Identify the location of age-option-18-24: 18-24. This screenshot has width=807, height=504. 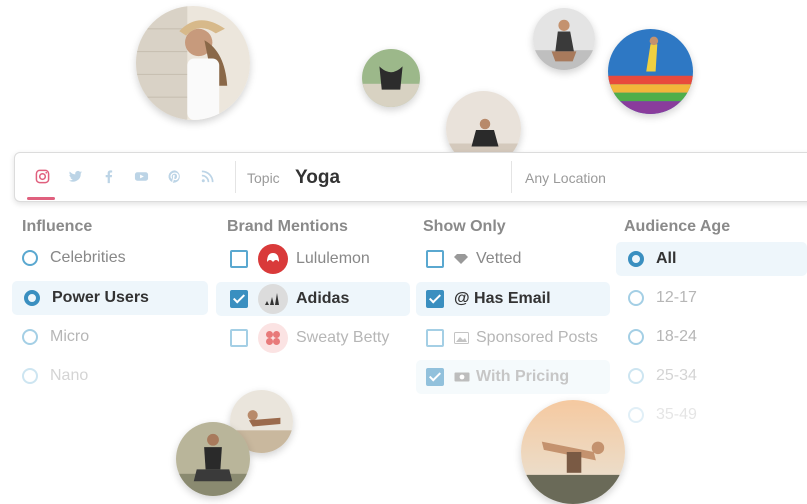
(713, 337).